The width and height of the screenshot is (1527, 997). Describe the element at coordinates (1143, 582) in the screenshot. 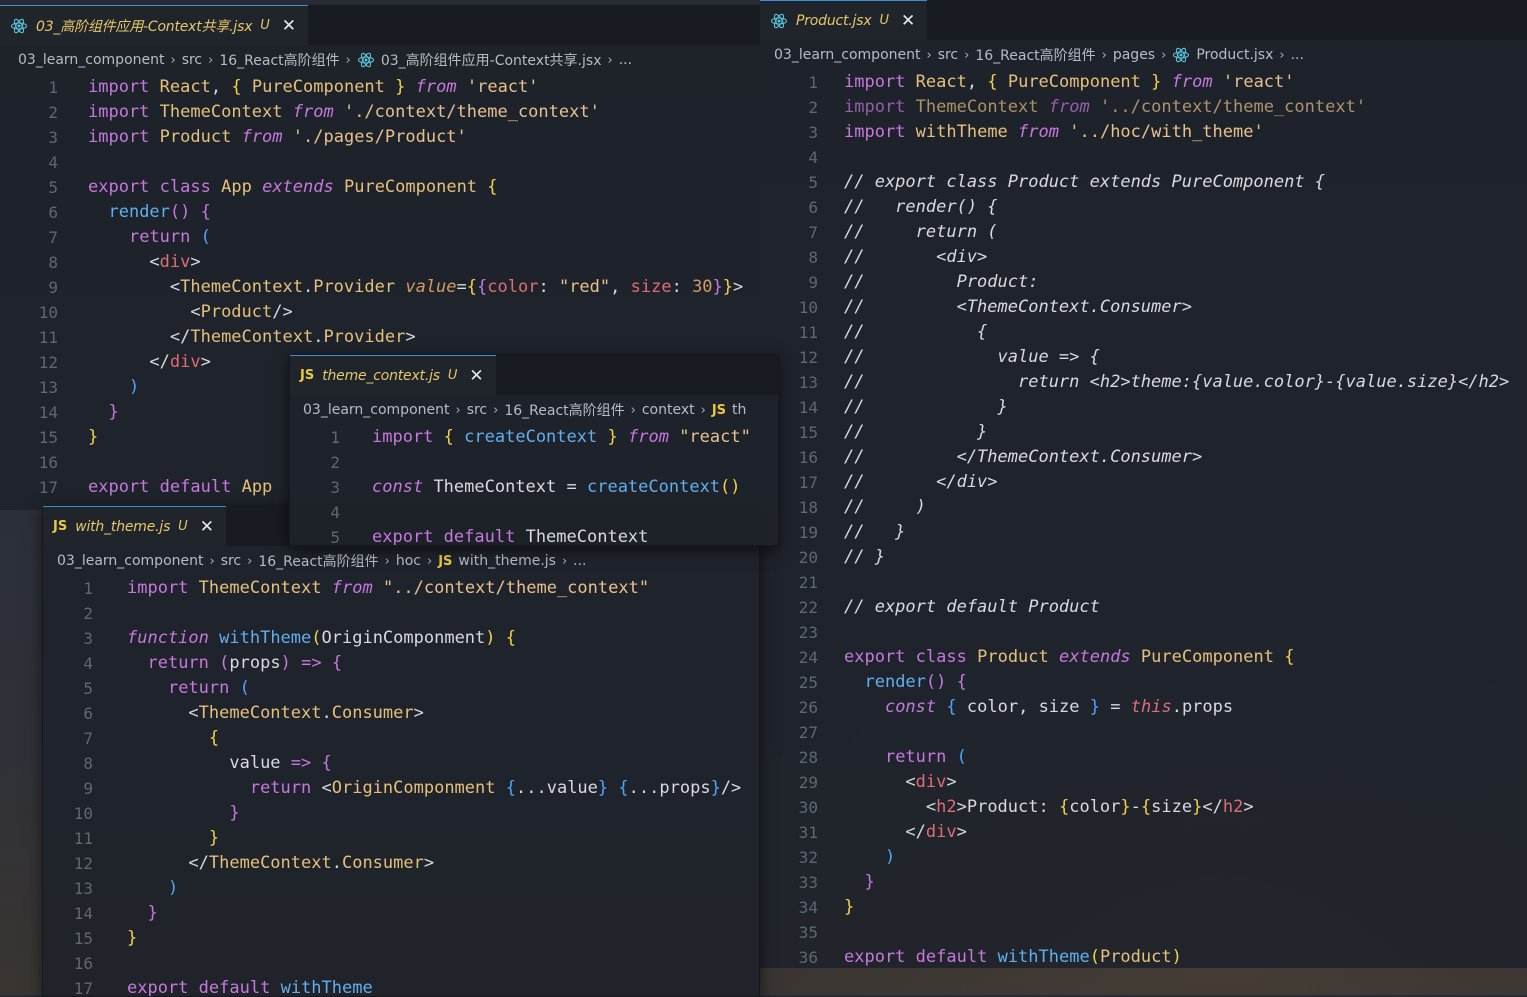

I see `code-line: 21` at that location.